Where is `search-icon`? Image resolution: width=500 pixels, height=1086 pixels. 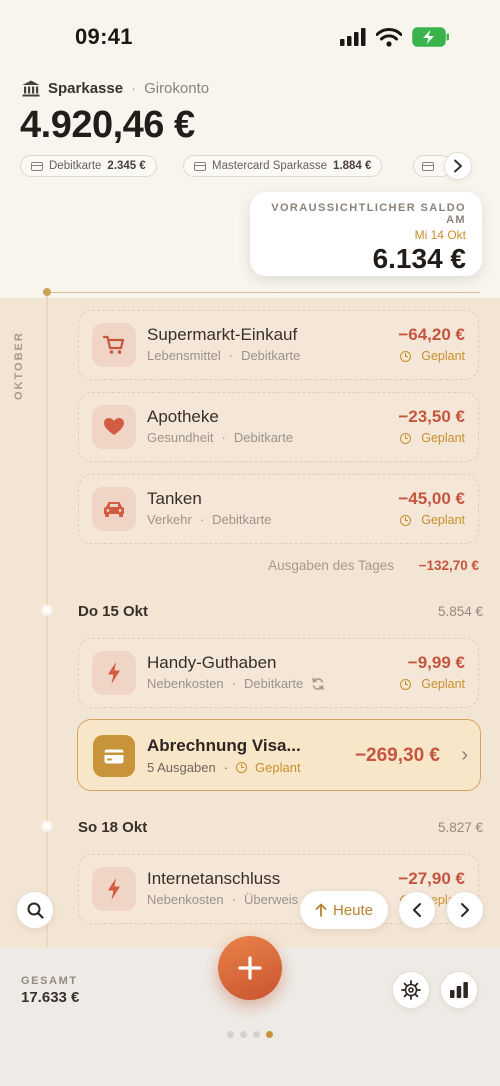
search-icon is located at coordinates (35, 910).